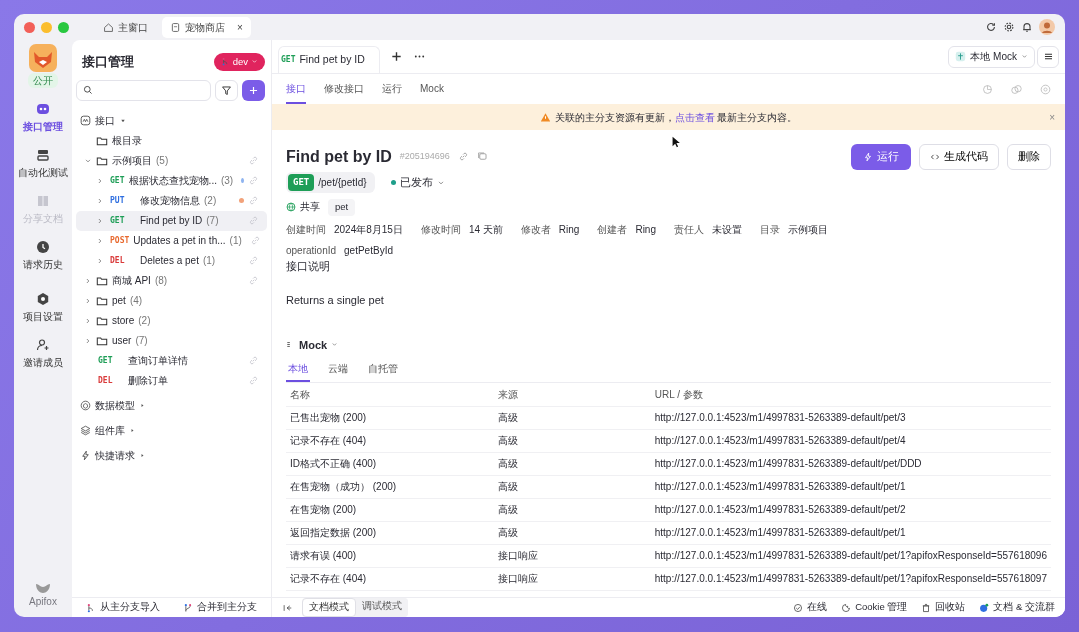 This screenshot has height=632, width=1079. I want to click on status-item: 回收站, so click(943, 607).